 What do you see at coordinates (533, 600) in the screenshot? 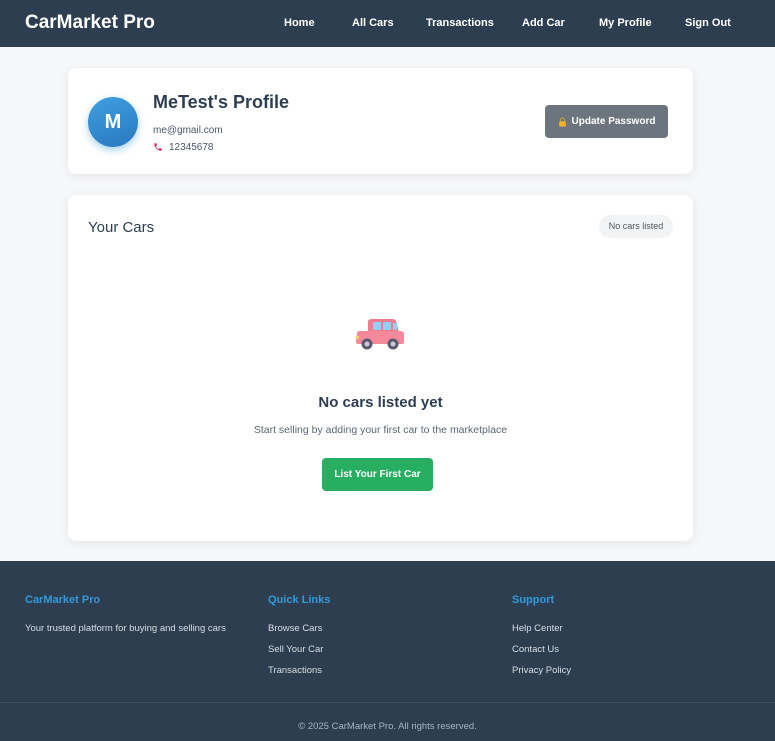
I see `footer-heading-support: Support` at bounding box center [533, 600].